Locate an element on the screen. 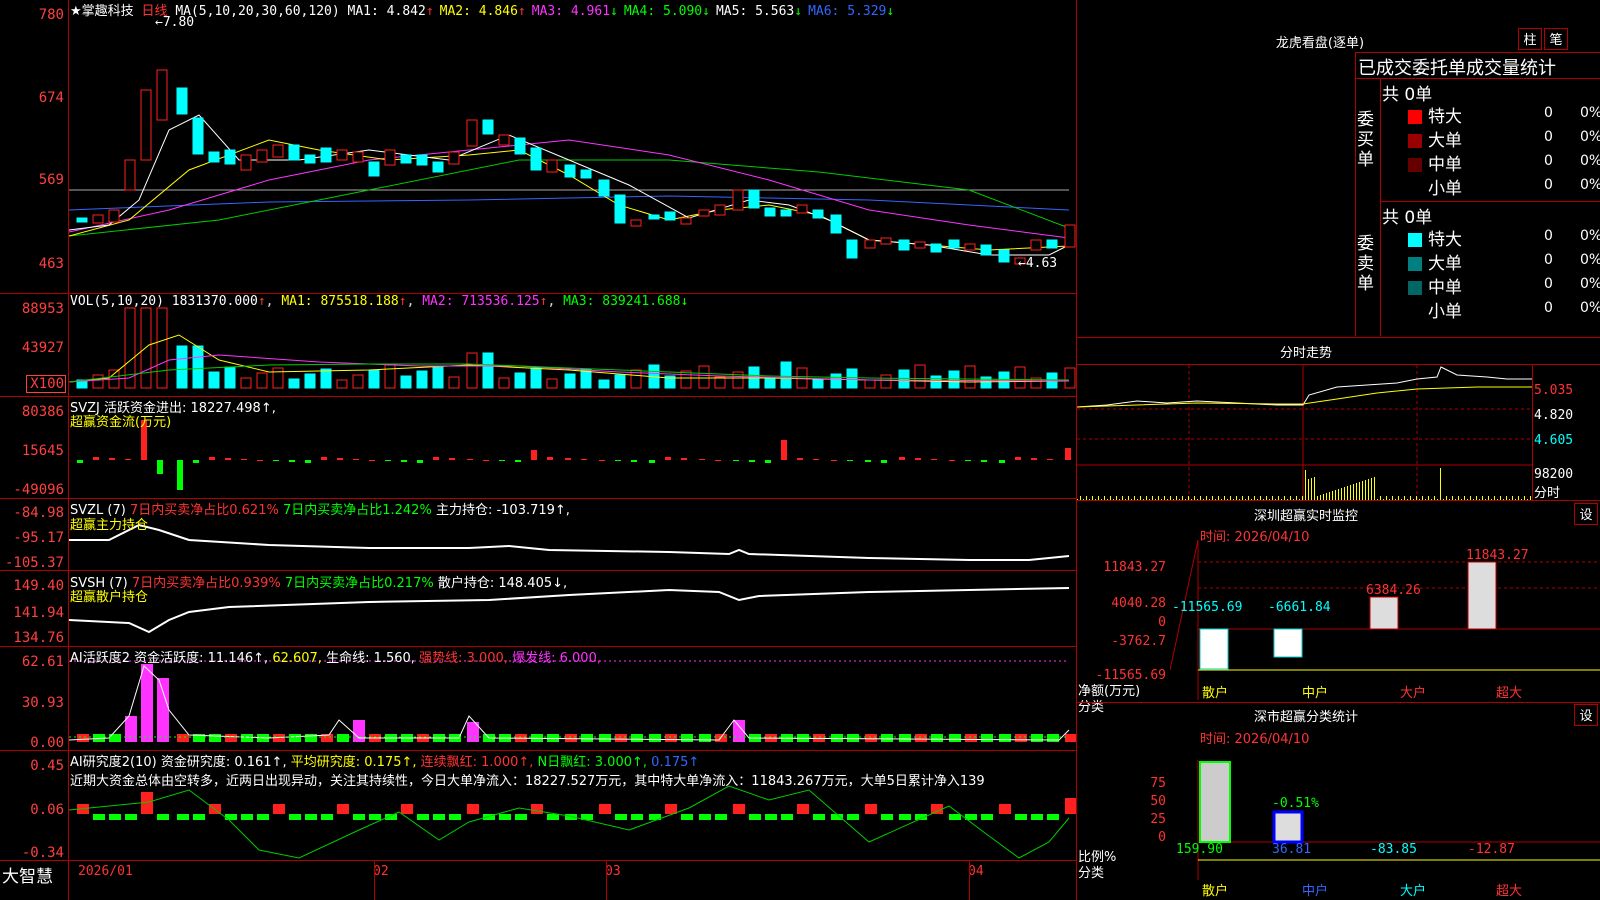 This screenshot has width=1600, height=900. class-val-3: -12.87 is located at coordinates (1491, 849).